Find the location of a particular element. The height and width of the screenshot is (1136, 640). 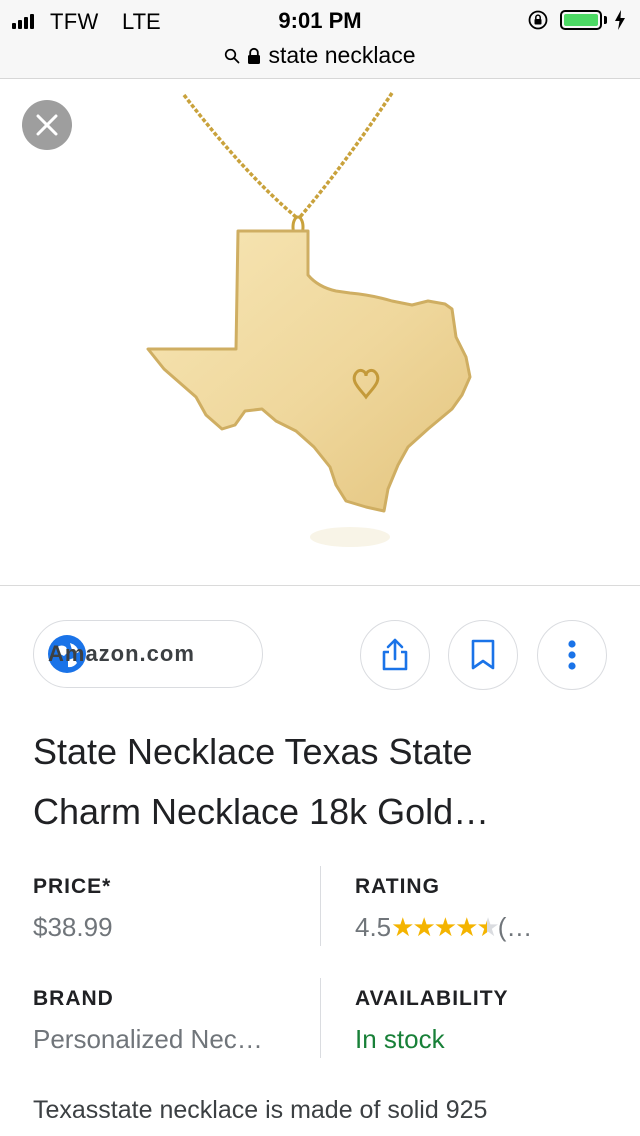

rating-label: RATING is located at coordinates (397, 886).